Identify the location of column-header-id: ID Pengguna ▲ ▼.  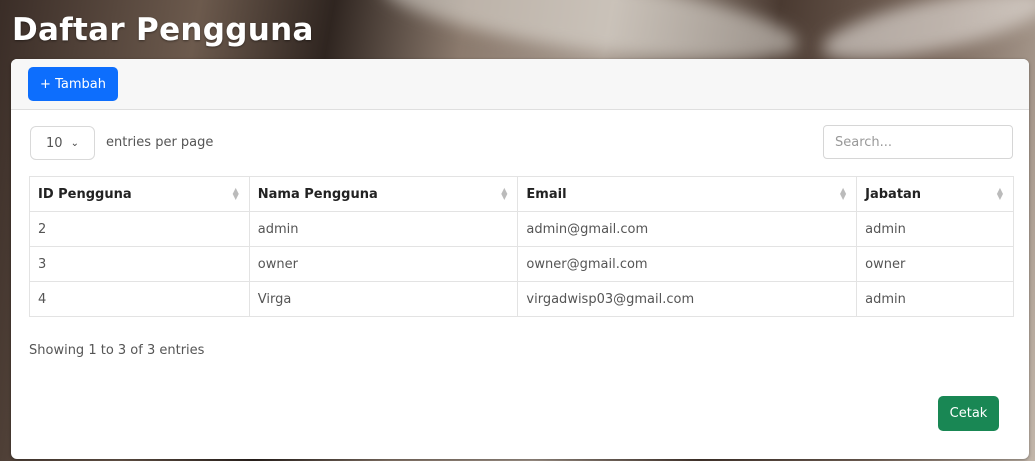
(139, 194).